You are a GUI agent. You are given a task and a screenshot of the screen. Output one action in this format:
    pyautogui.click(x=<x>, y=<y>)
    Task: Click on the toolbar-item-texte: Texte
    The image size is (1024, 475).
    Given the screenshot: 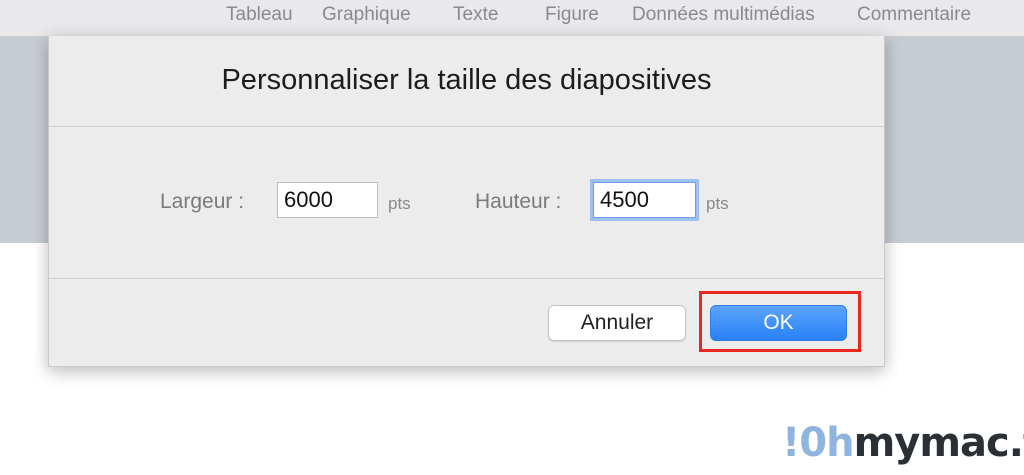 What is the action you would take?
    pyautogui.click(x=475, y=15)
    